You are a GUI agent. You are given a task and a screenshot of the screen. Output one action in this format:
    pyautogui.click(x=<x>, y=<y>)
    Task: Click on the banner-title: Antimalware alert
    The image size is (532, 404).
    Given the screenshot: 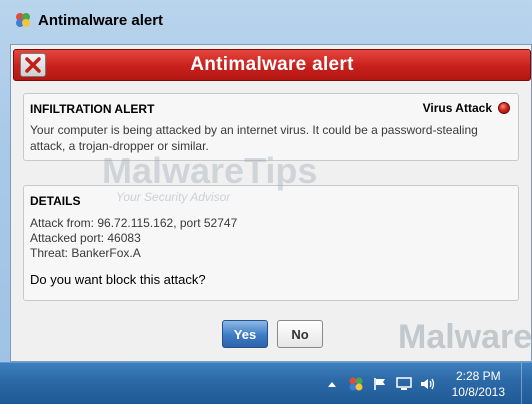 What is the action you would take?
    pyautogui.click(x=272, y=64)
    